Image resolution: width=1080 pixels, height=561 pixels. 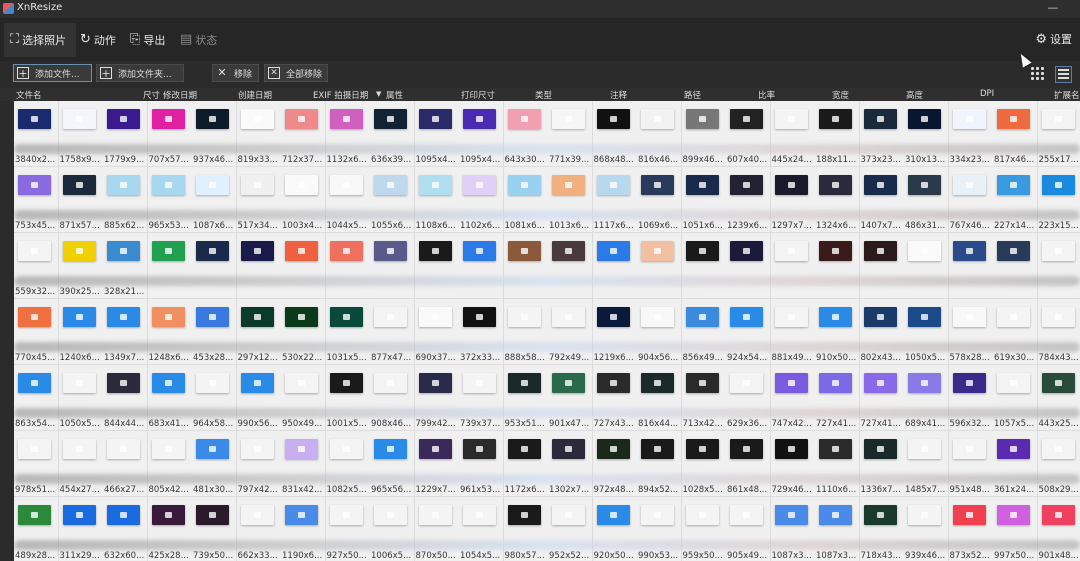 I want to click on column-header: 属性, so click(x=394, y=95).